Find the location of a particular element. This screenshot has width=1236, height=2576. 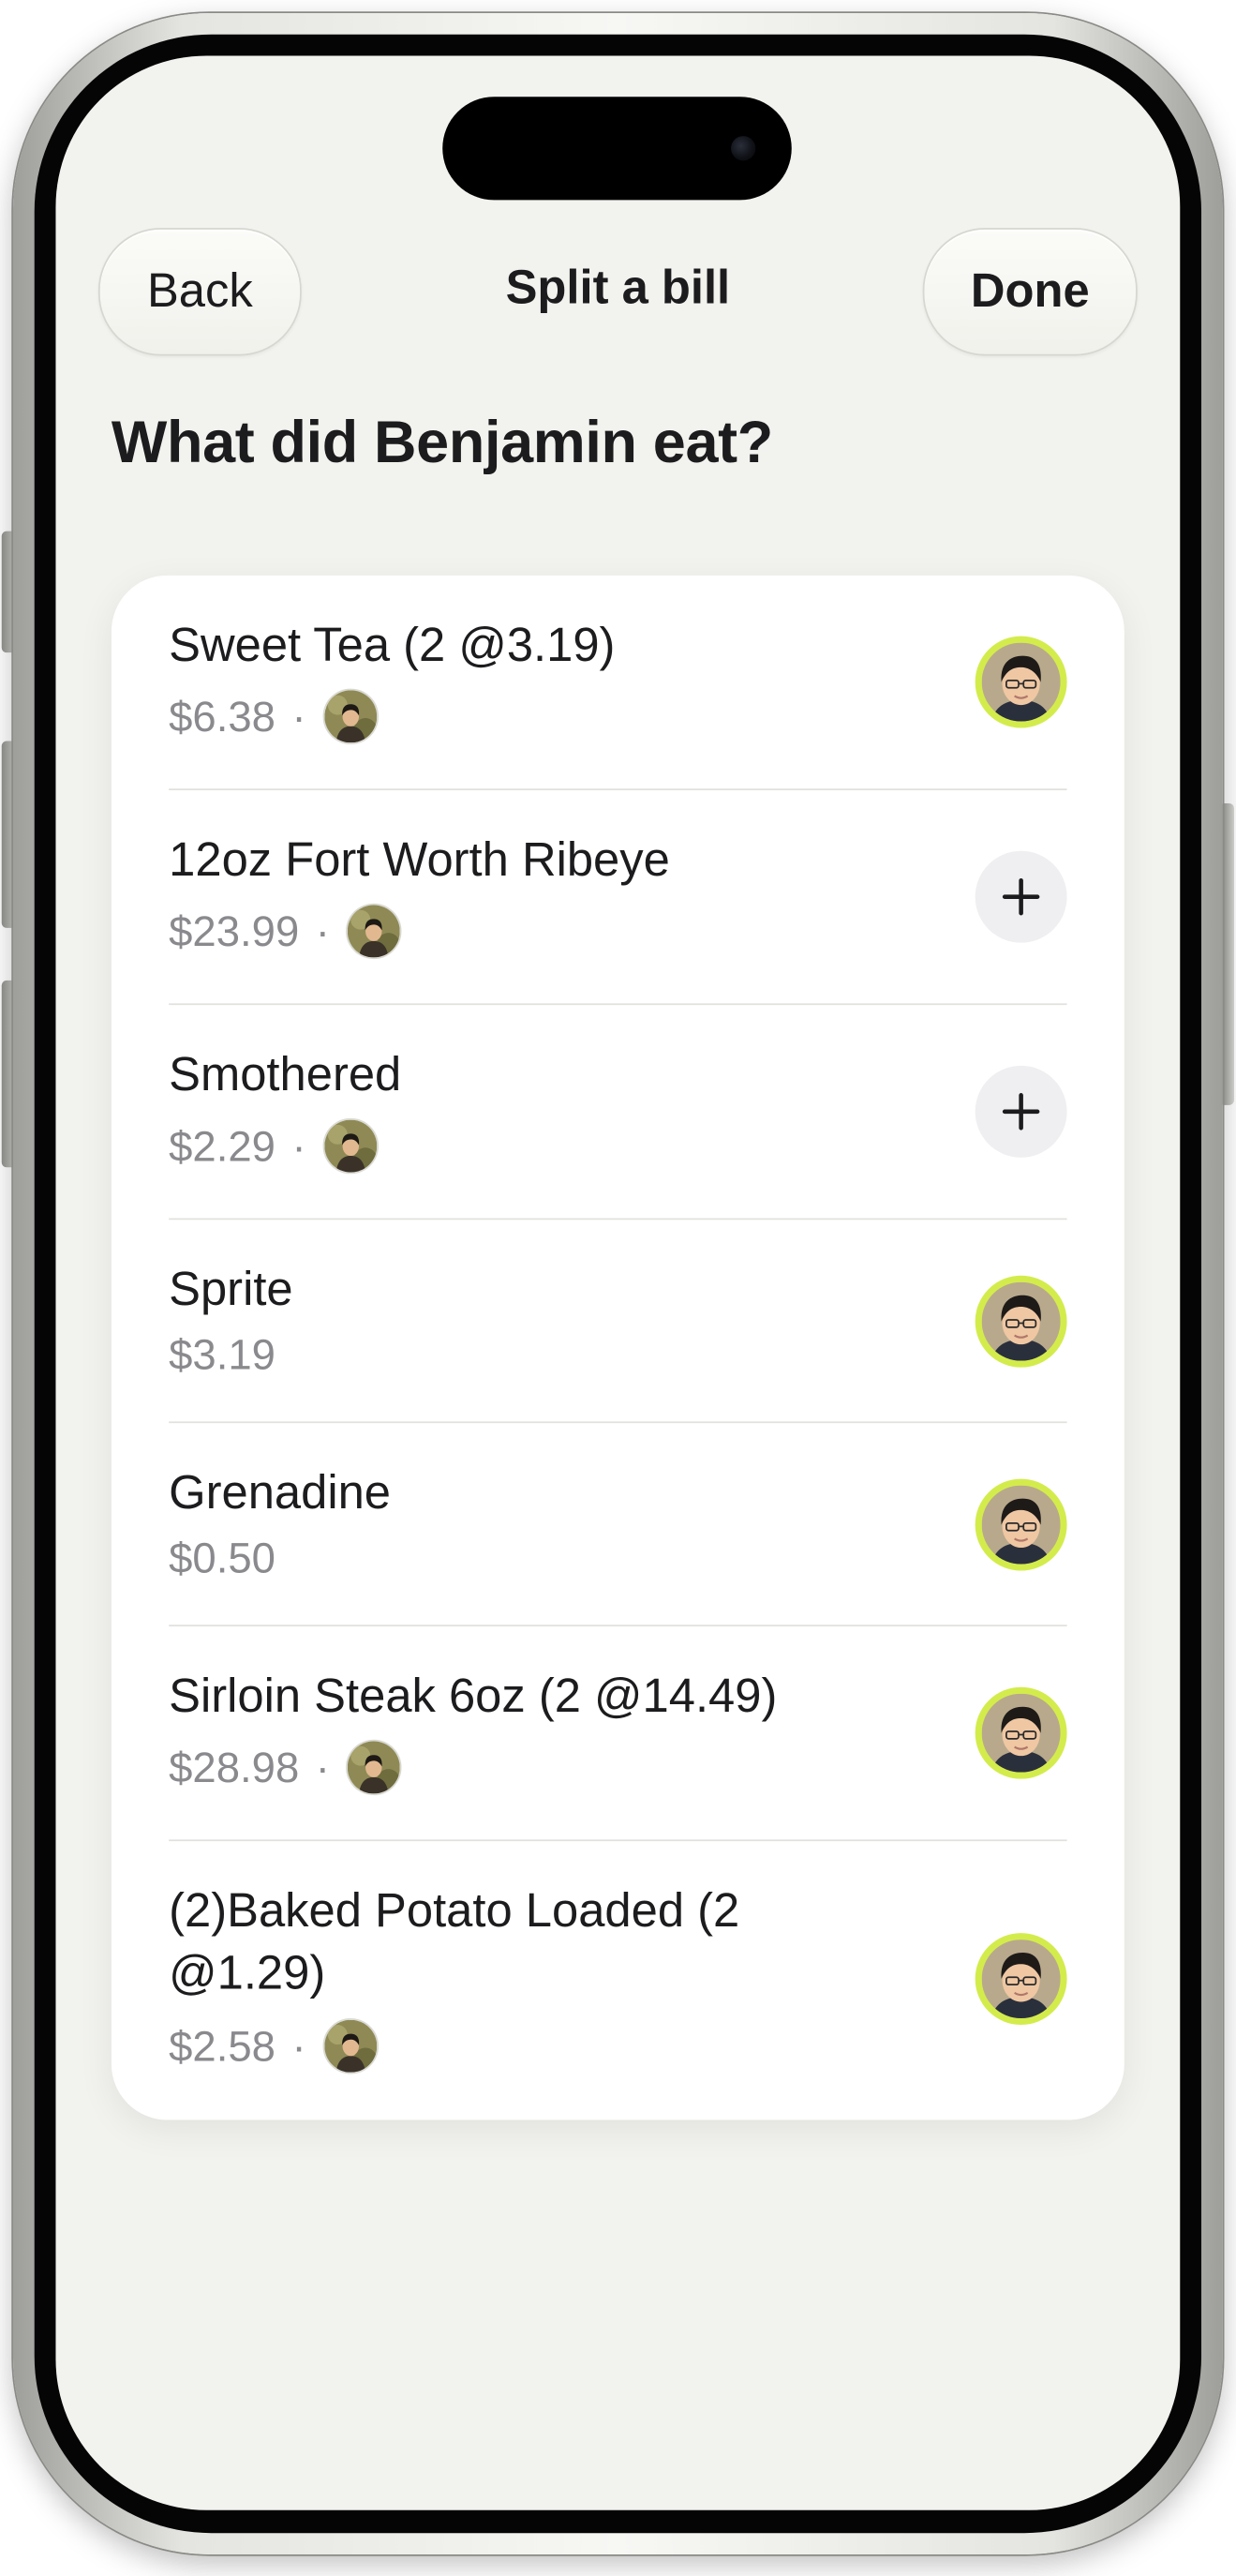

list-item: Grenadine $0.50 is located at coordinates (618, 1525).